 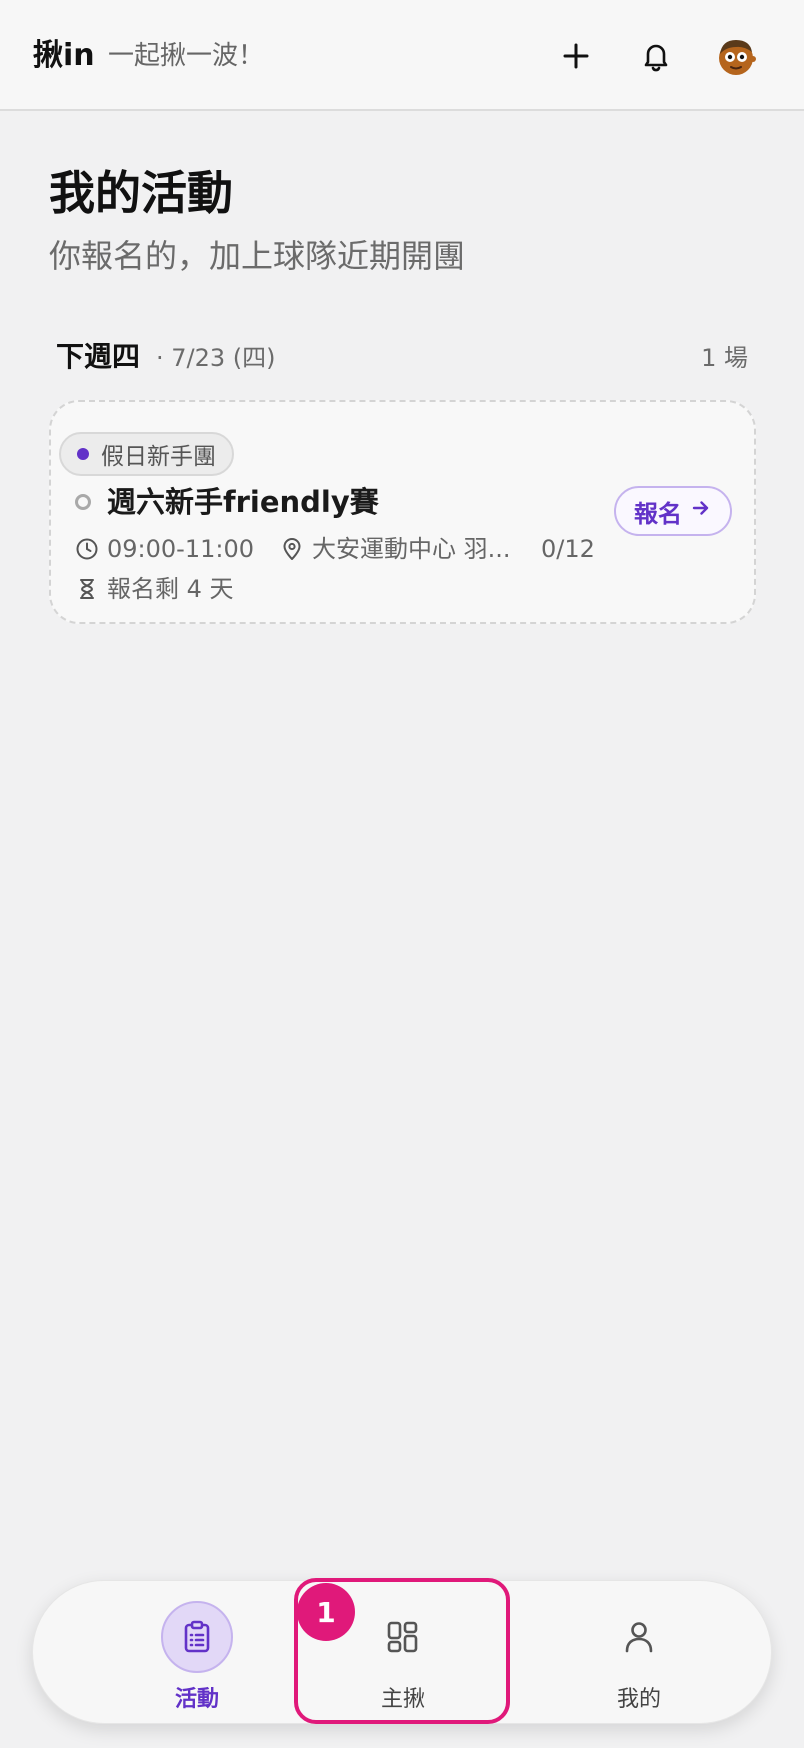 I want to click on nav-item-activities: 活動, so click(x=197, y=1653).